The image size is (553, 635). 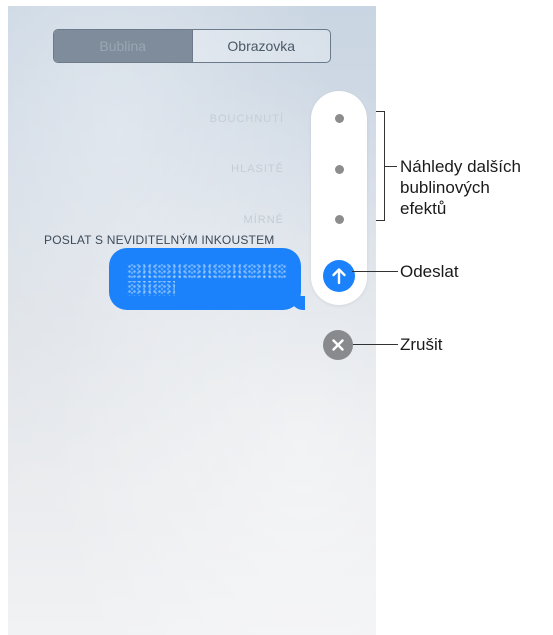 I want to click on cancel-button, so click(x=338, y=345).